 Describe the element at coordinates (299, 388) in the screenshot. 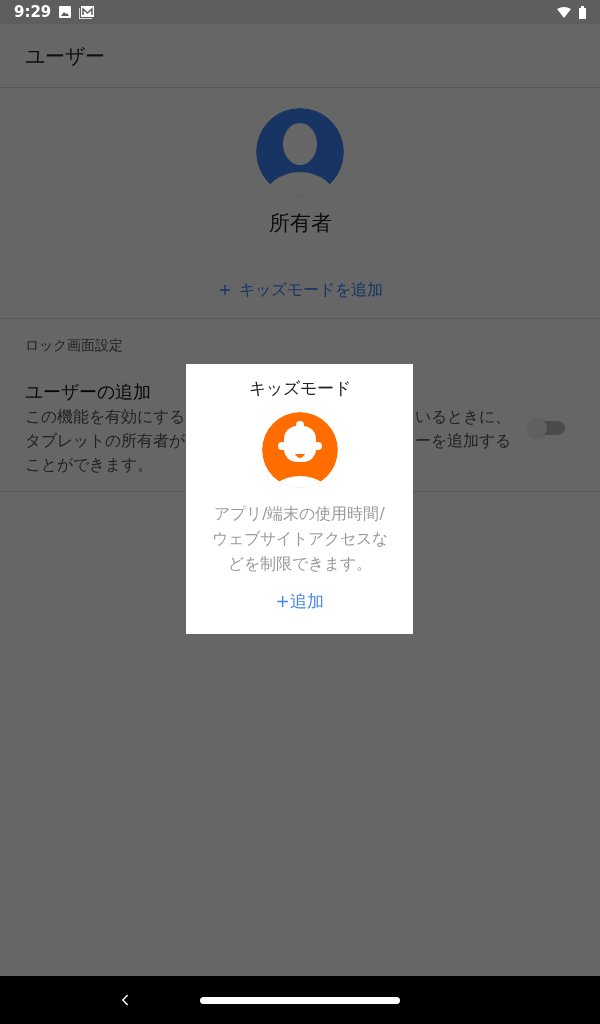

I see `dialog-title: キッズモード` at that location.